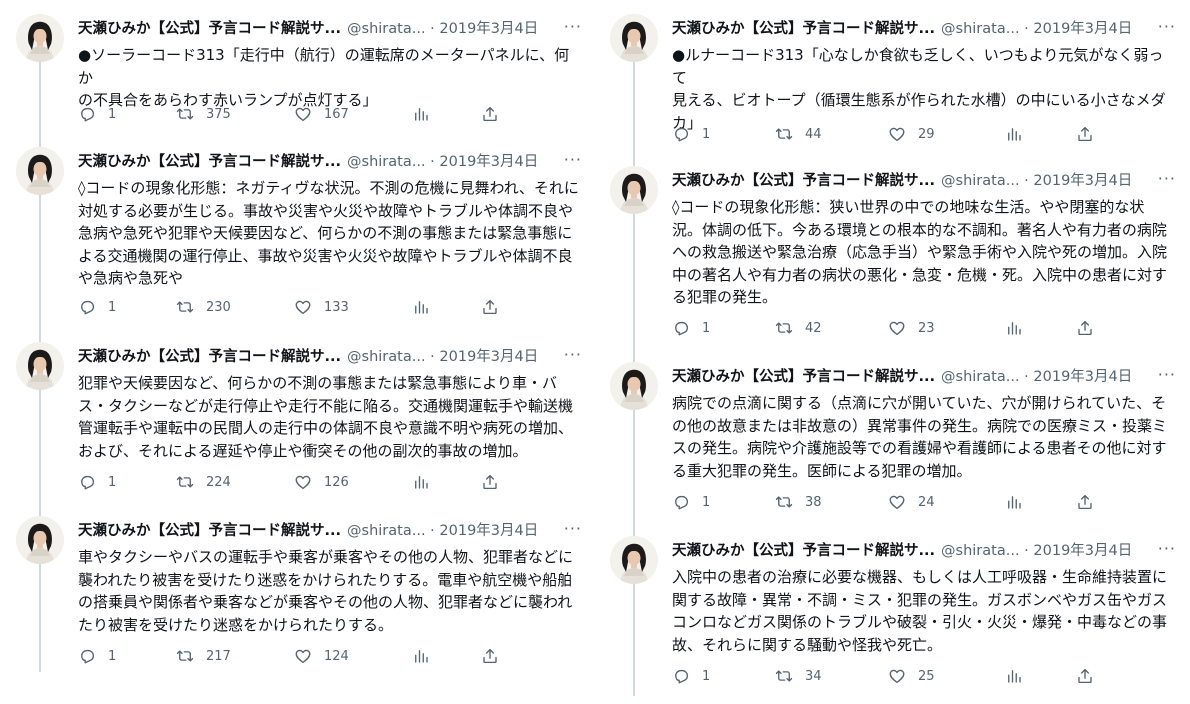  I want to click on like-button: 25, so click(911, 676).